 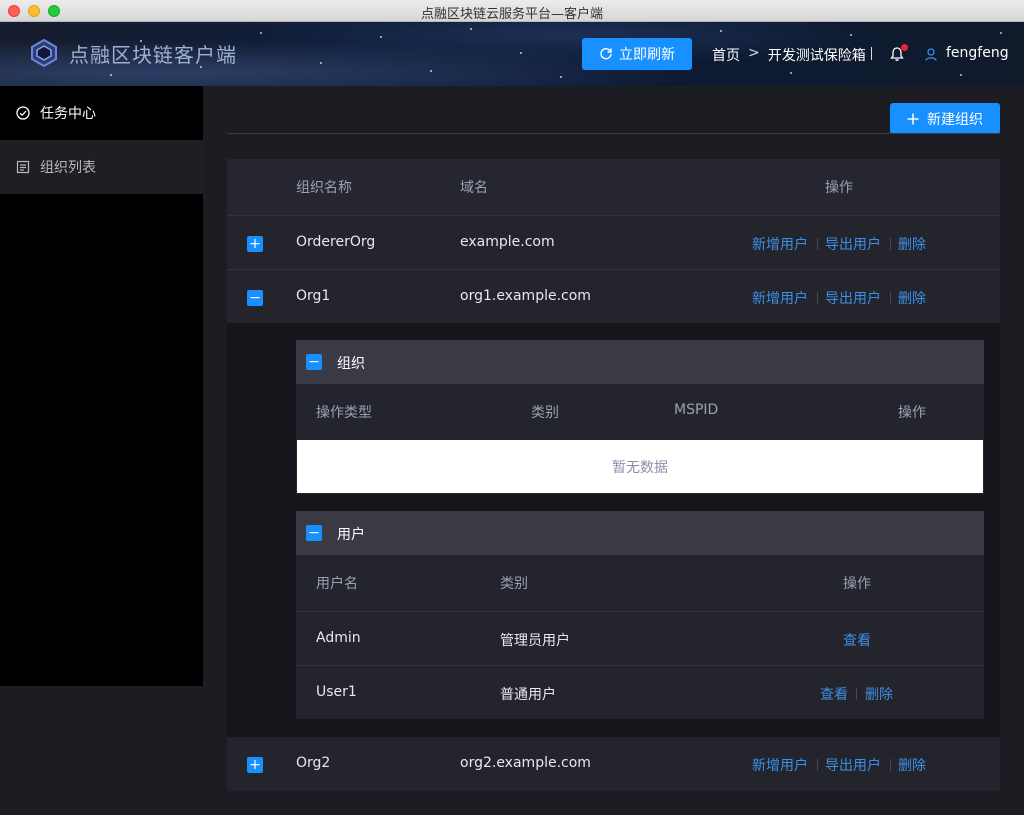 I want to click on app-name: 点融区块链客户端, so click(x=153, y=55).